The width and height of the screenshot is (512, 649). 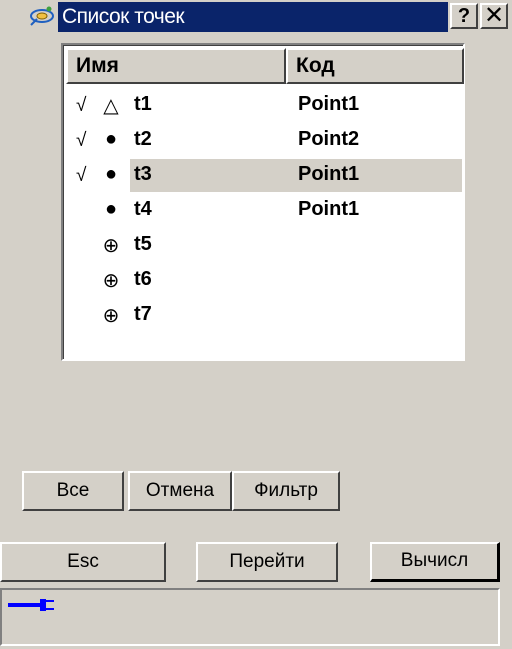 What do you see at coordinates (256, 17) in the screenshot?
I see `title-bar: Список точек ? ✕` at bounding box center [256, 17].